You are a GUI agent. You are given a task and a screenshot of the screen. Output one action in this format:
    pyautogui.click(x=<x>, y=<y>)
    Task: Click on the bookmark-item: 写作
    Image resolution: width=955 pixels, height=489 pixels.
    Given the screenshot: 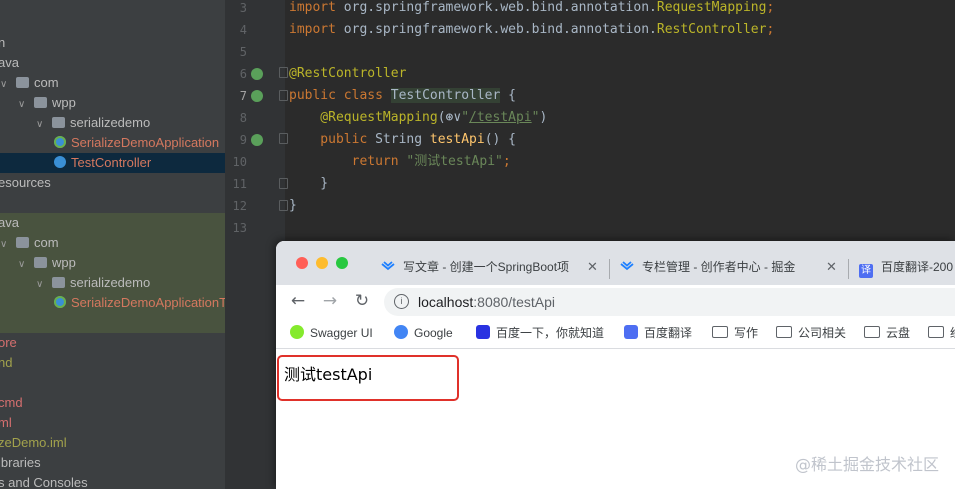 What is the action you would take?
    pyautogui.click(x=735, y=333)
    